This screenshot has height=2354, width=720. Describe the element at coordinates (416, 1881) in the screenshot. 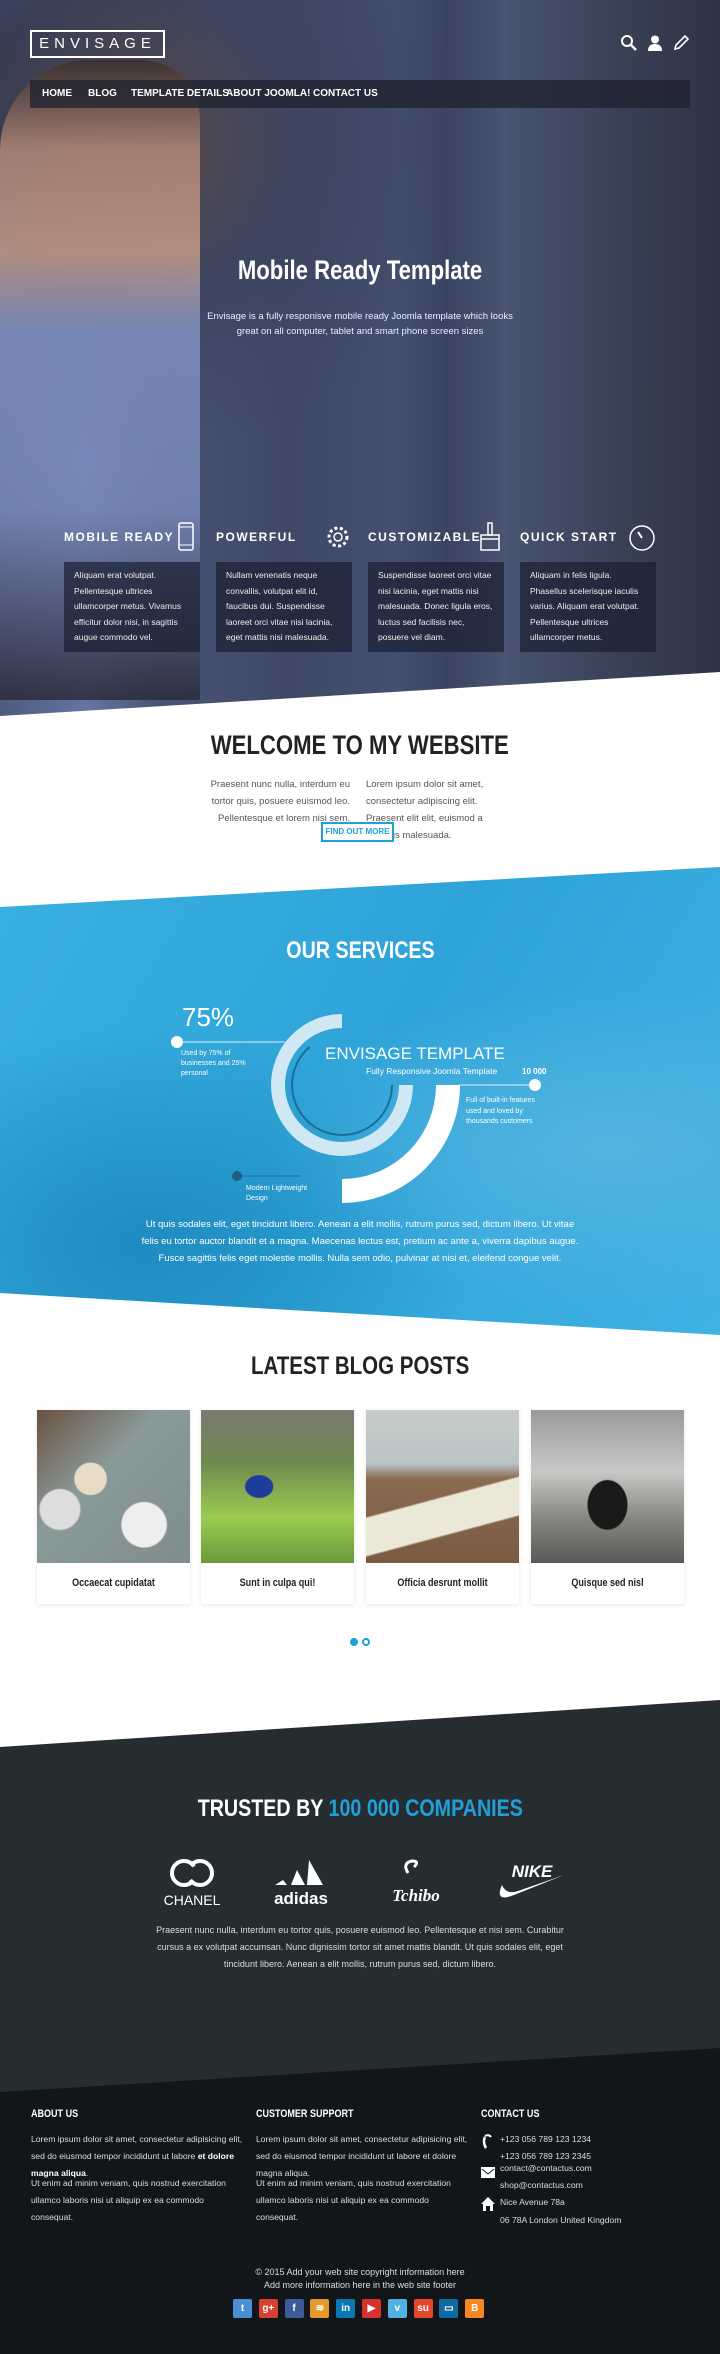

I see `tchibo-logo: Tchibo` at that location.